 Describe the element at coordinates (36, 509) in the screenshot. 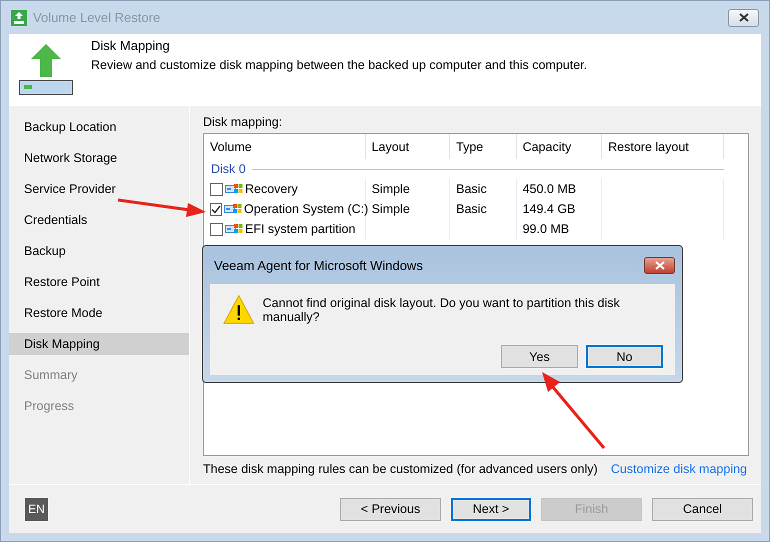

I see `language-badge: EN` at that location.